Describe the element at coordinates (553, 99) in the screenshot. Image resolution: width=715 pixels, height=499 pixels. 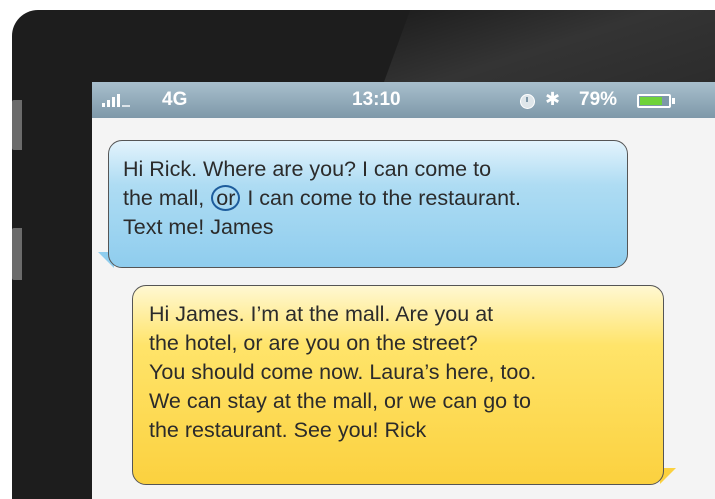
I see `bluetooth-icon: ✱` at that location.